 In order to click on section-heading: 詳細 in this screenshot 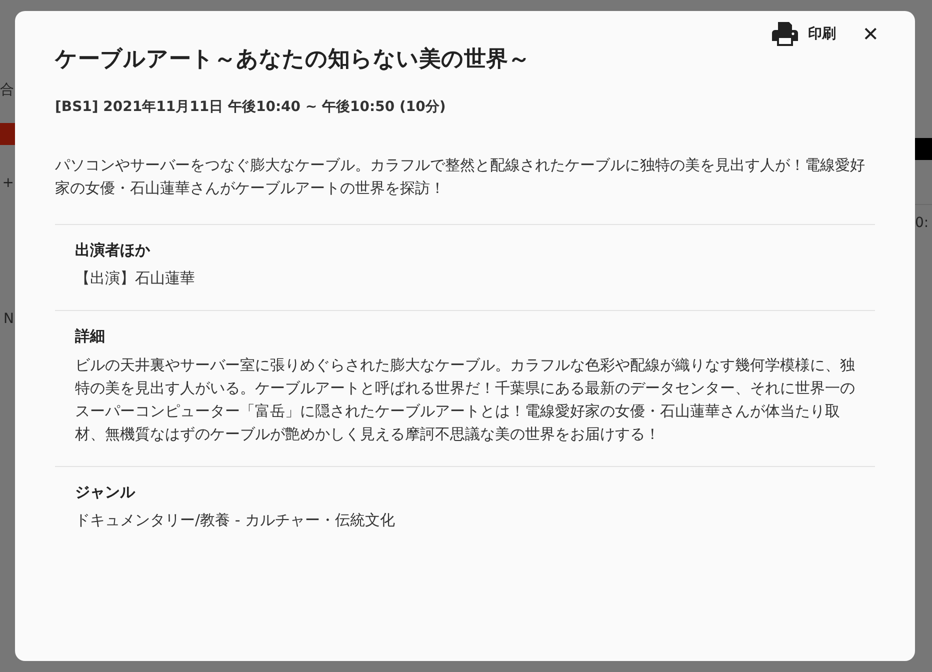, I will do `click(90, 337)`.